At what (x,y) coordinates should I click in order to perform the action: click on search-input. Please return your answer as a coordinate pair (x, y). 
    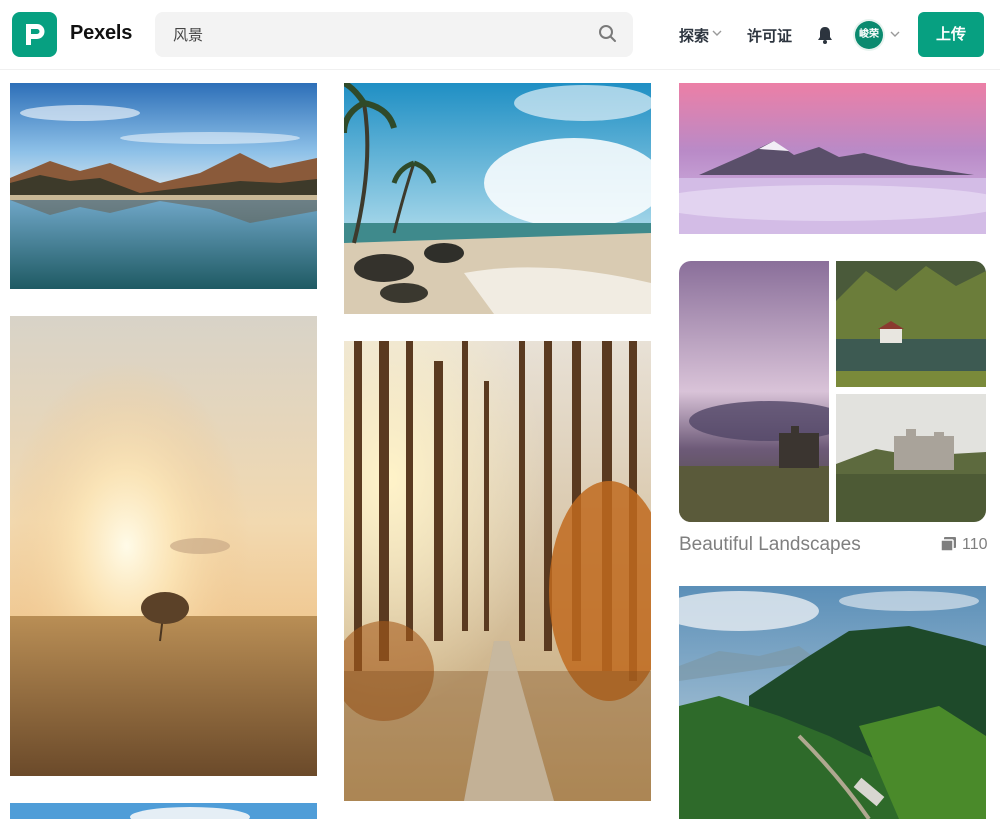
    Looking at the image, I should click on (370, 34).